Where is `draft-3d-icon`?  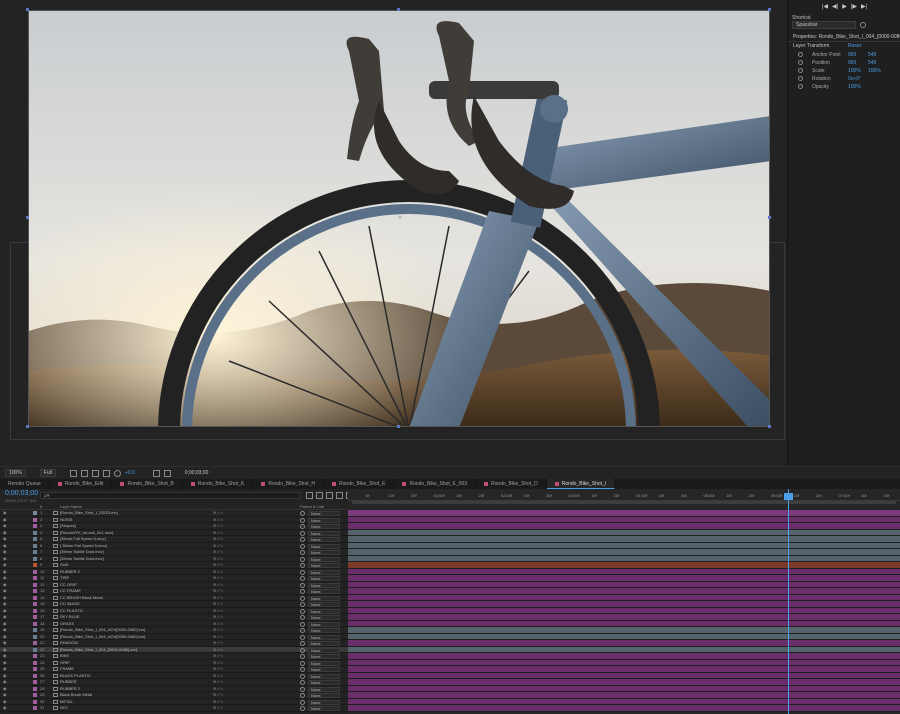
draft-3d-icon is located at coordinates (319, 495).